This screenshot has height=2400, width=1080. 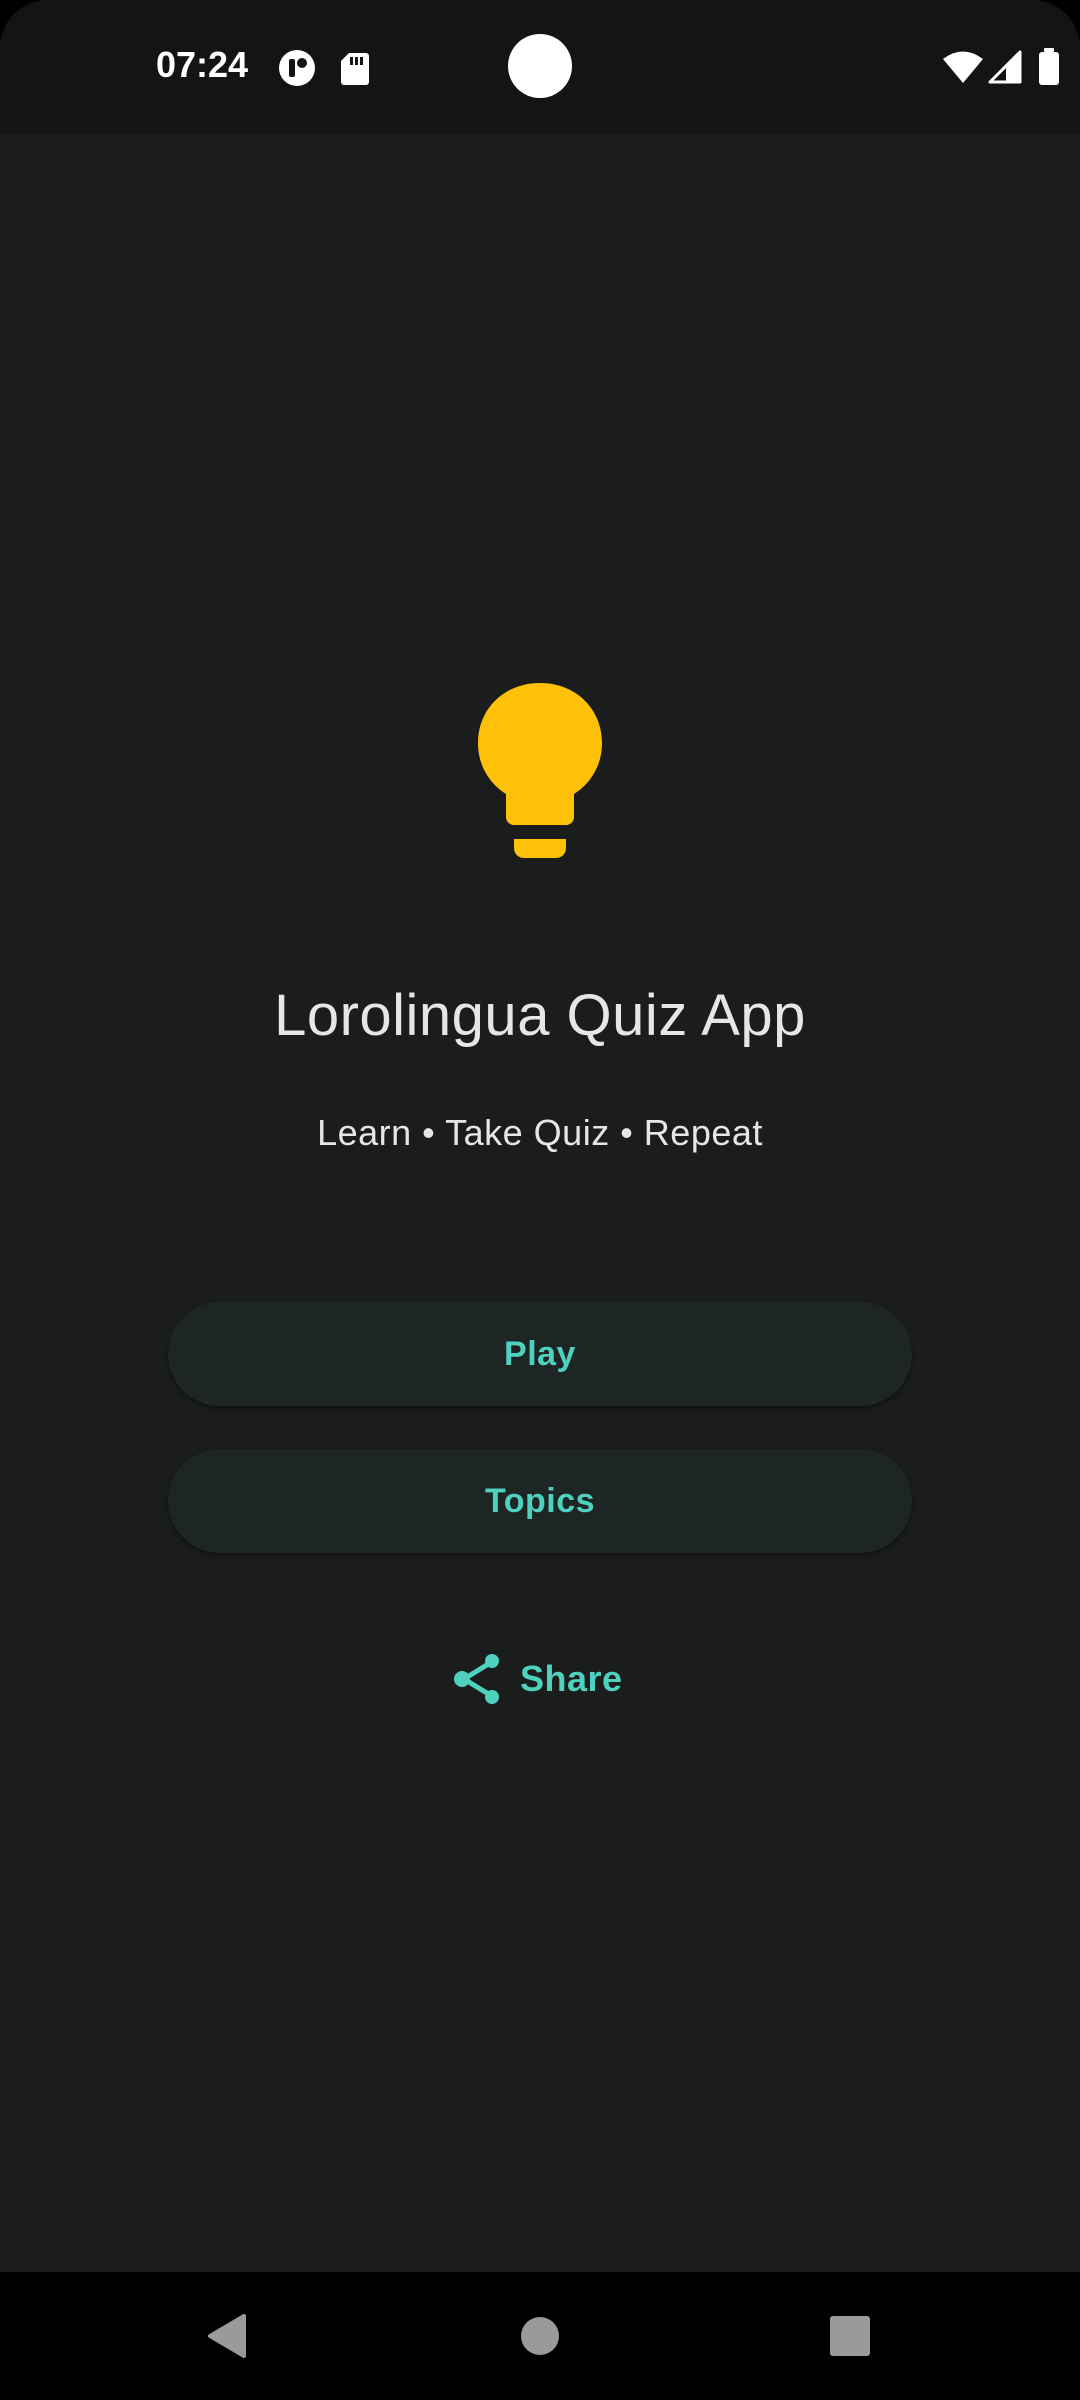 I want to click on back-button, so click(x=226, y=2336).